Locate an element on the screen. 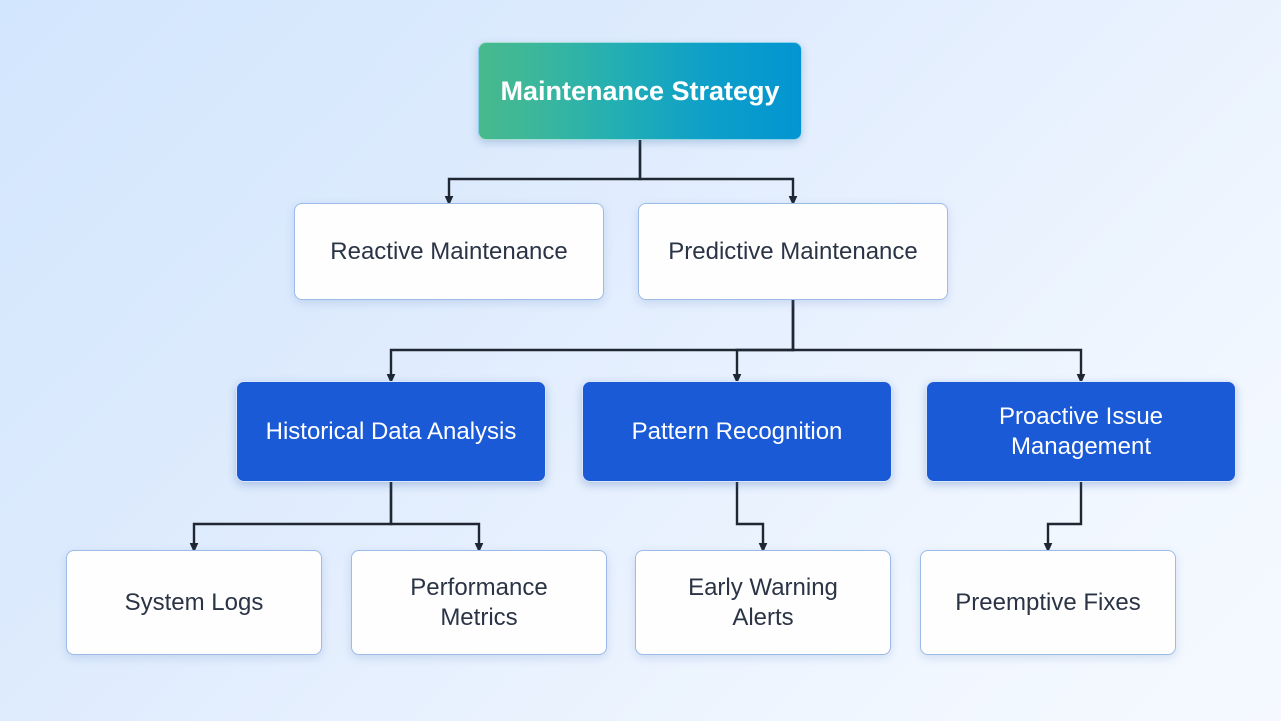  node-label: System Logs is located at coordinates (194, 602).